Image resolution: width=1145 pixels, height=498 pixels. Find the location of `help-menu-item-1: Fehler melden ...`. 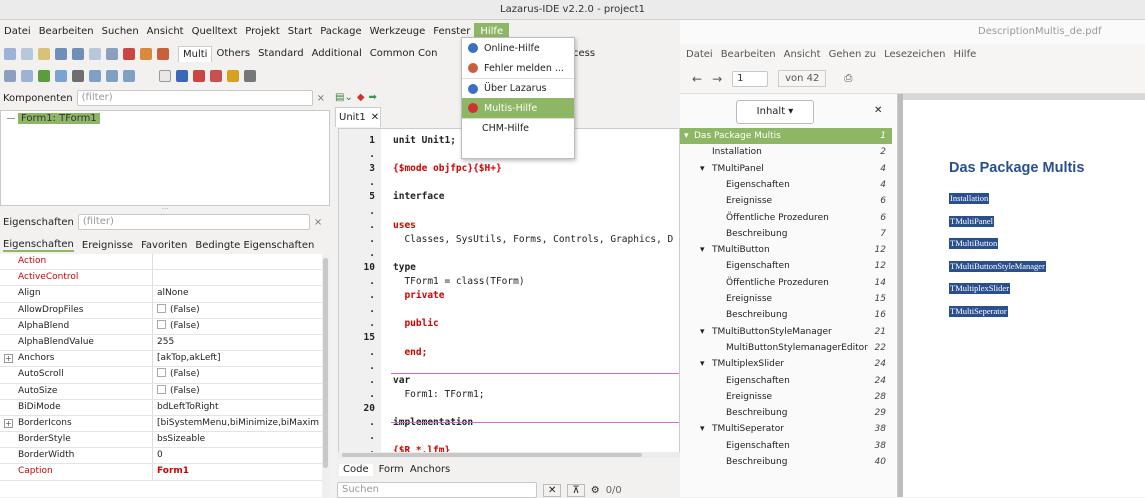

help-menu-item-1: Fehler melden ... is located at coordinates (518, 68).